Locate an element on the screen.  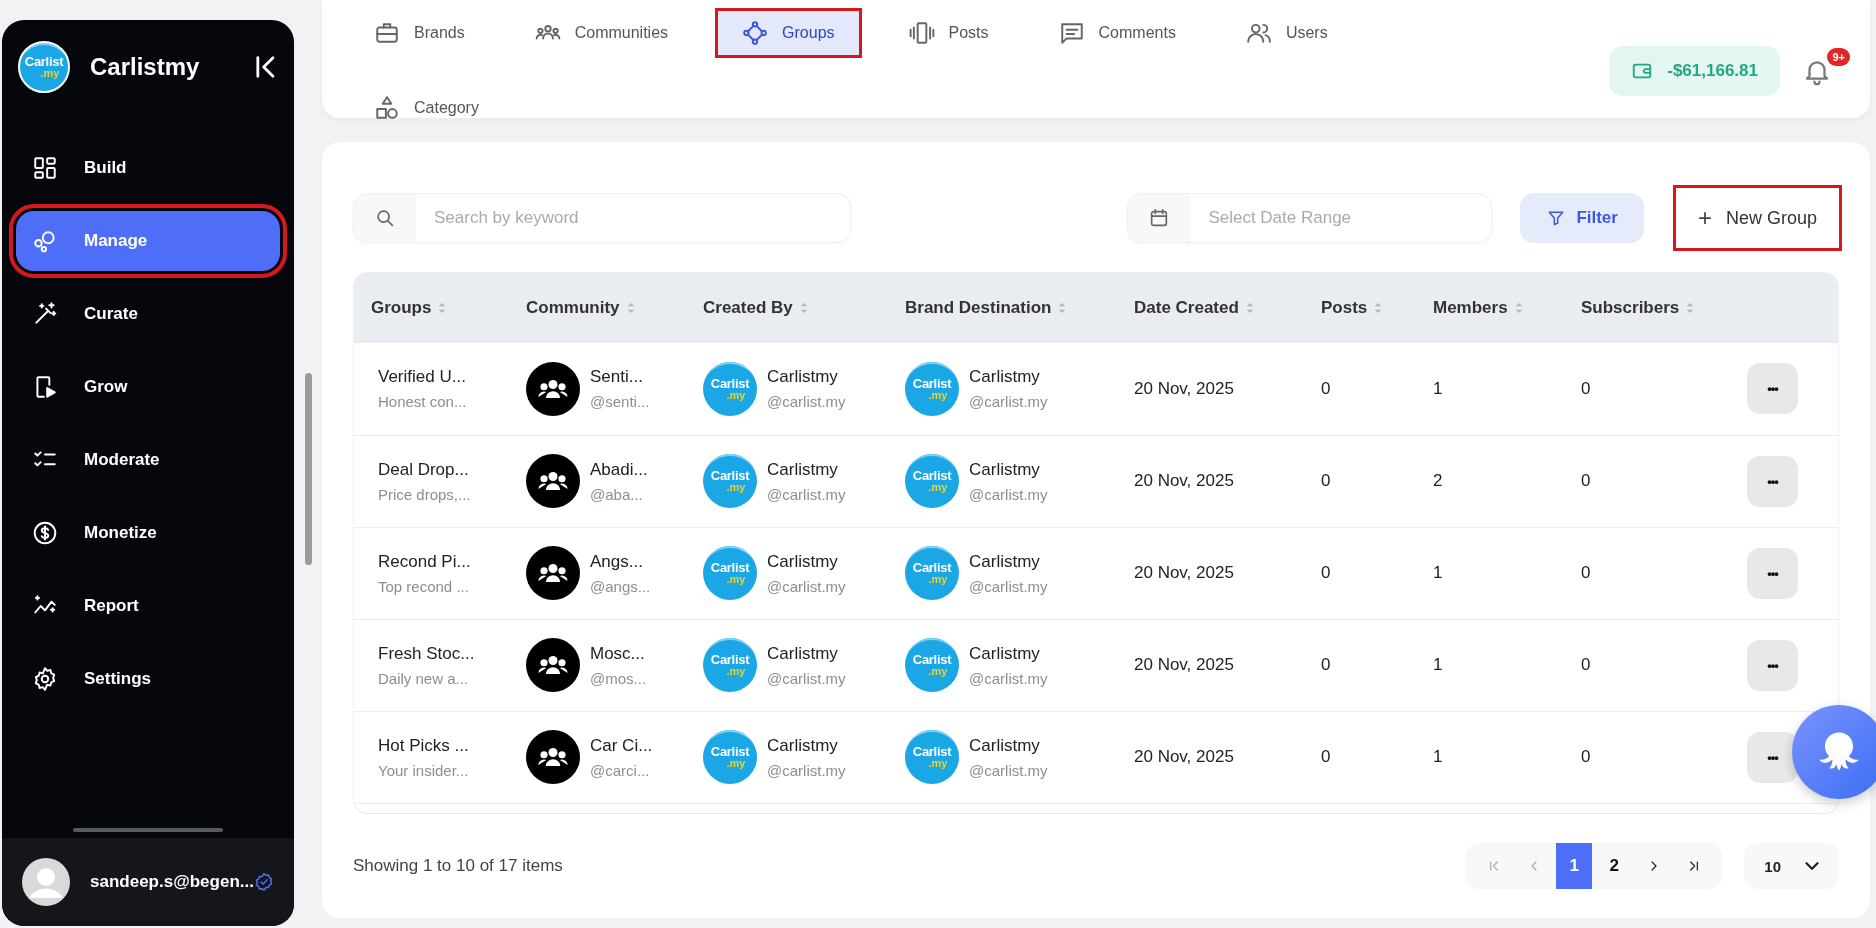
tab-label: Comments is located at coordinates (1137, 33).